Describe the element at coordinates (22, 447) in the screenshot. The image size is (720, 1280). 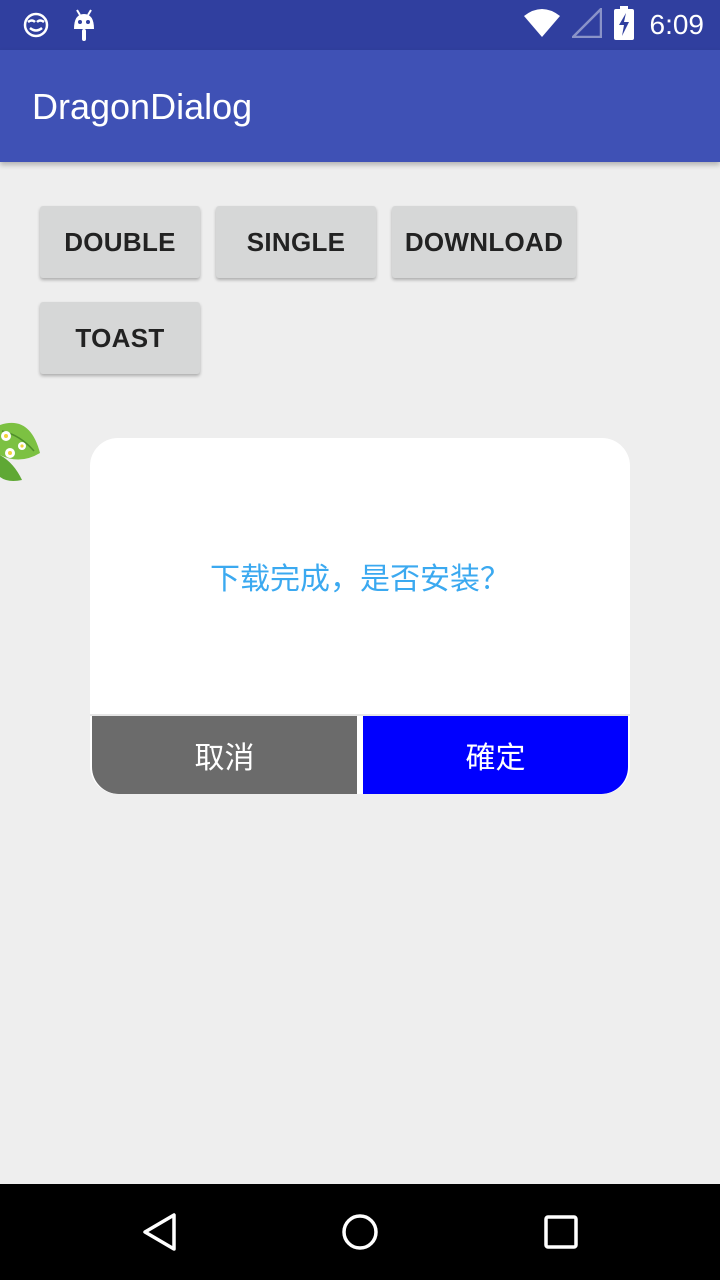
I see `leaf-flower-icon` at that location.